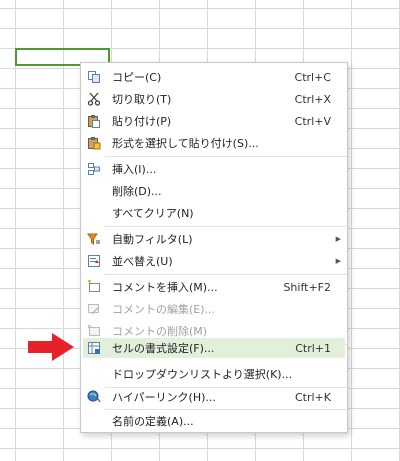 Image resolution: width=400 pixels, height=461 pixels. Describe the element at coordinates (307, 287) in the screenshot. I see `menu-item-shortcut: Shift+F2` at that location.